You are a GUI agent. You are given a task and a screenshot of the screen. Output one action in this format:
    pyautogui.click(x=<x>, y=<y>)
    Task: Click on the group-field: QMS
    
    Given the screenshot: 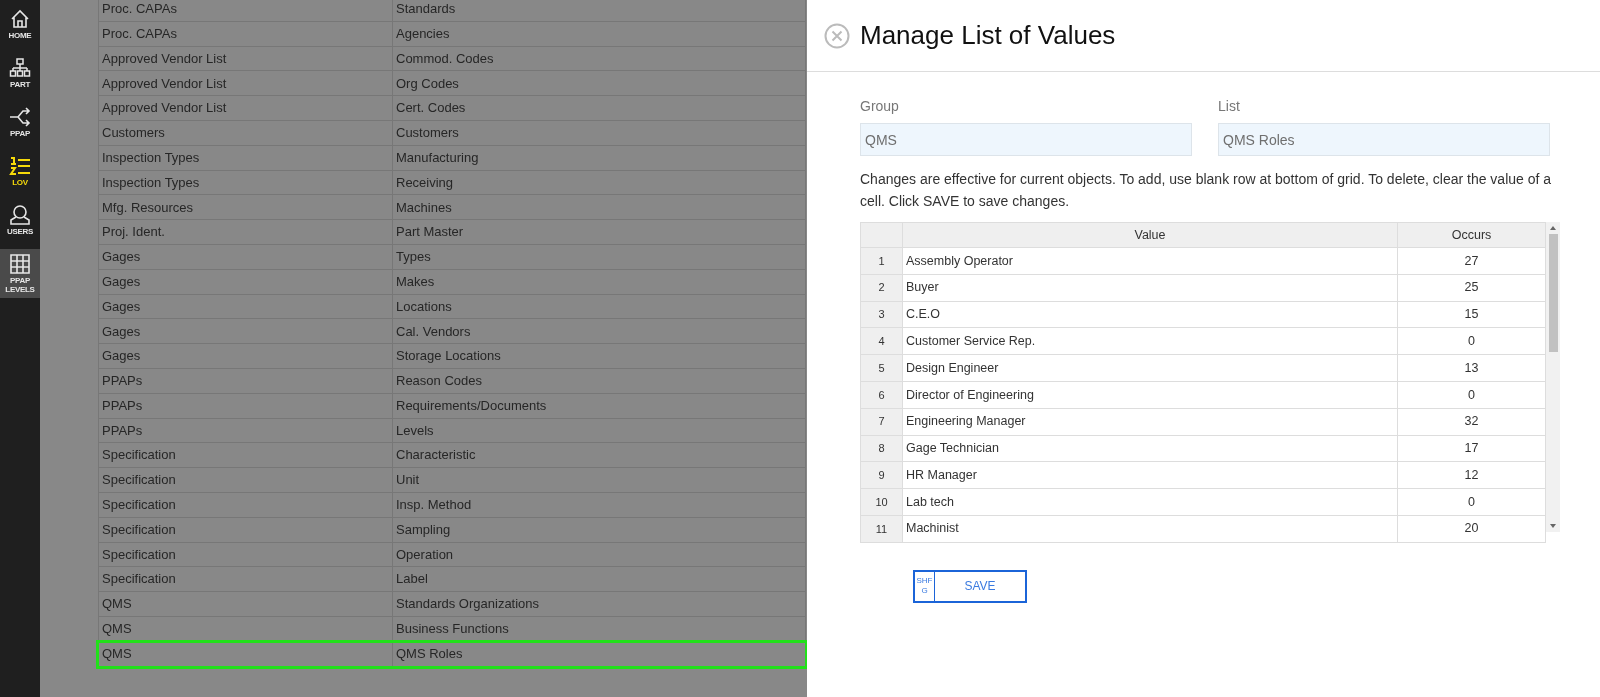 What is the action you would take?
    pyautogui.click(x=1026, y=139)
    